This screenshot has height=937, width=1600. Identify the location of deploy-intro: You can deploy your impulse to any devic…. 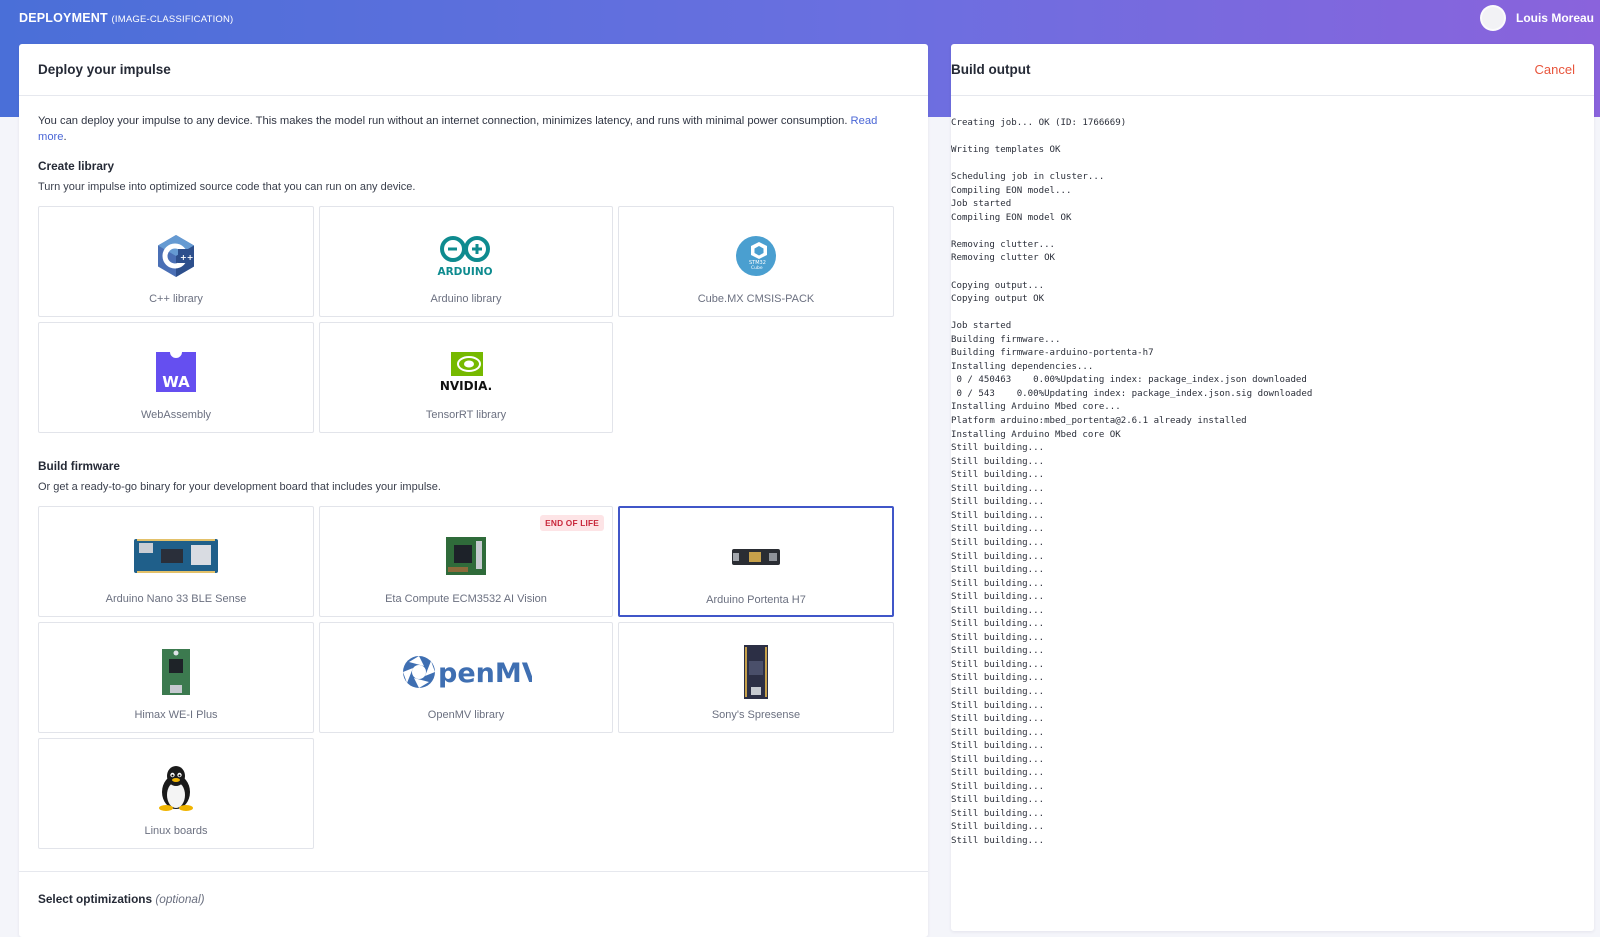
(458, 129).